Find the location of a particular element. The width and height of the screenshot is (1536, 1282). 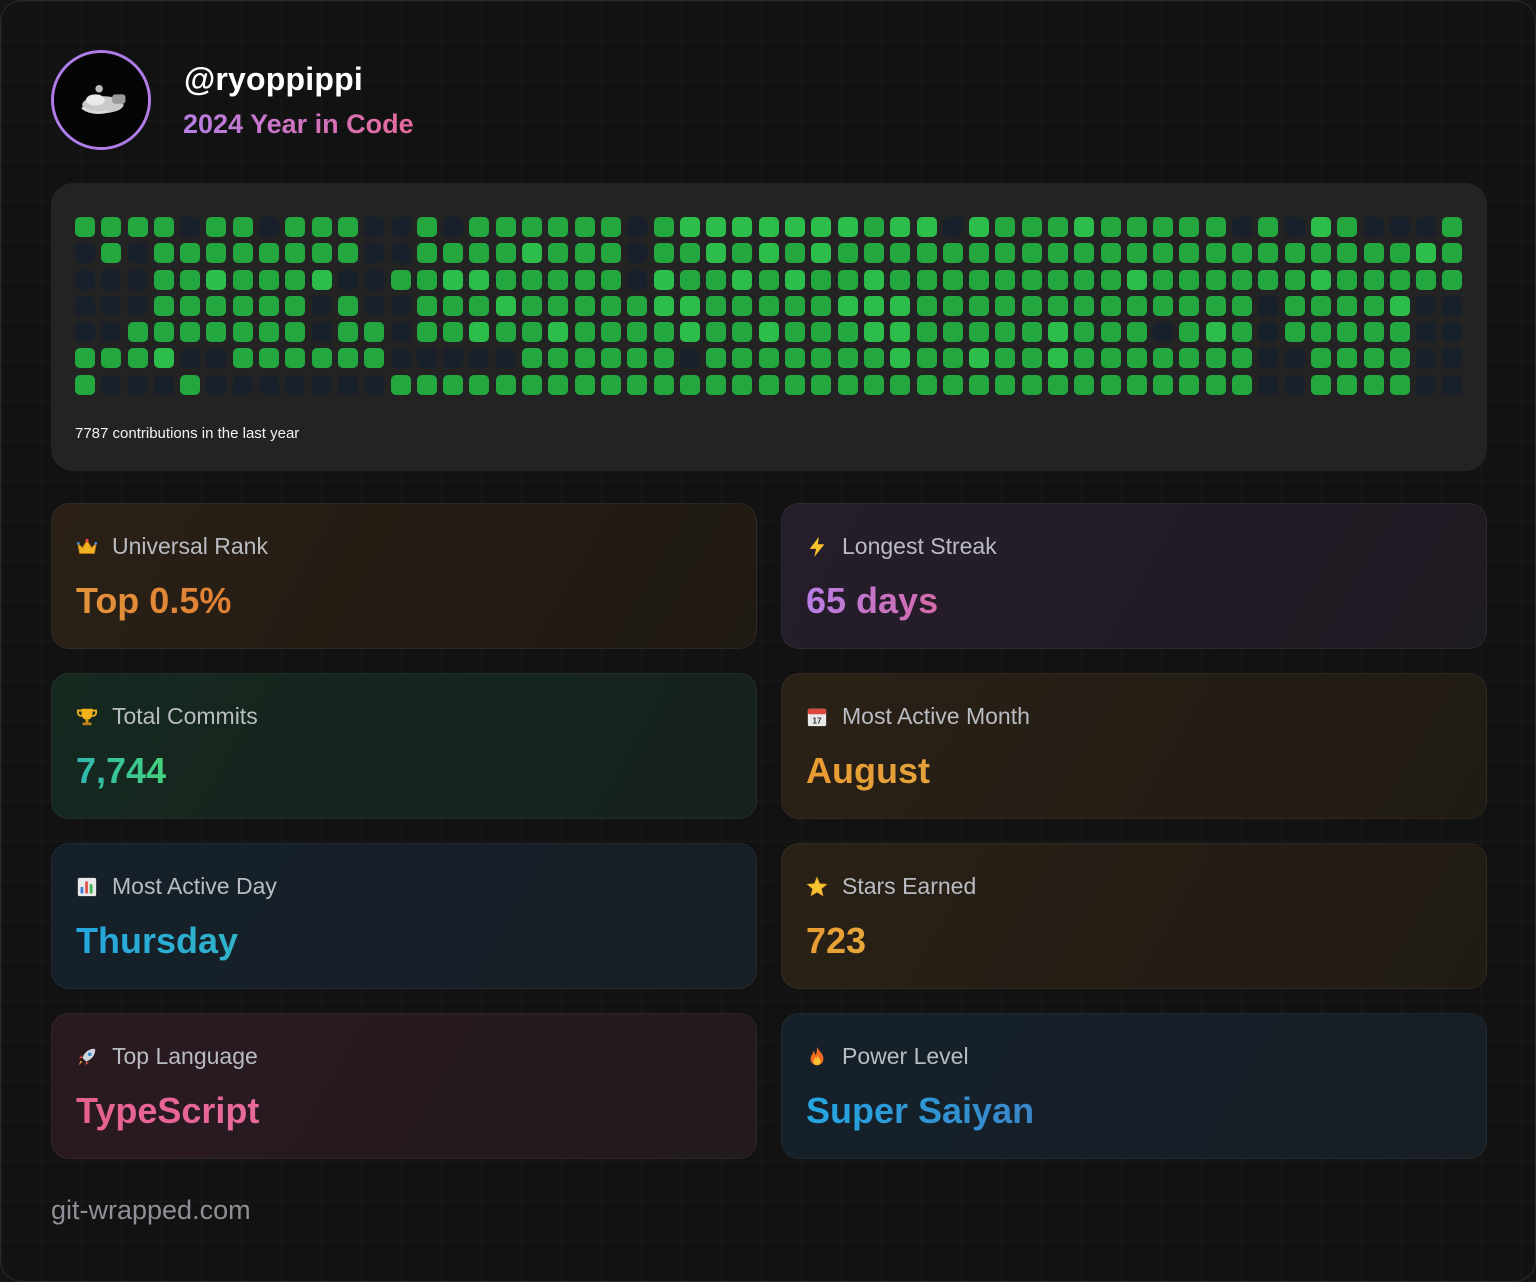

stat-label: Universal Rank is located at coordinates (172, 546).